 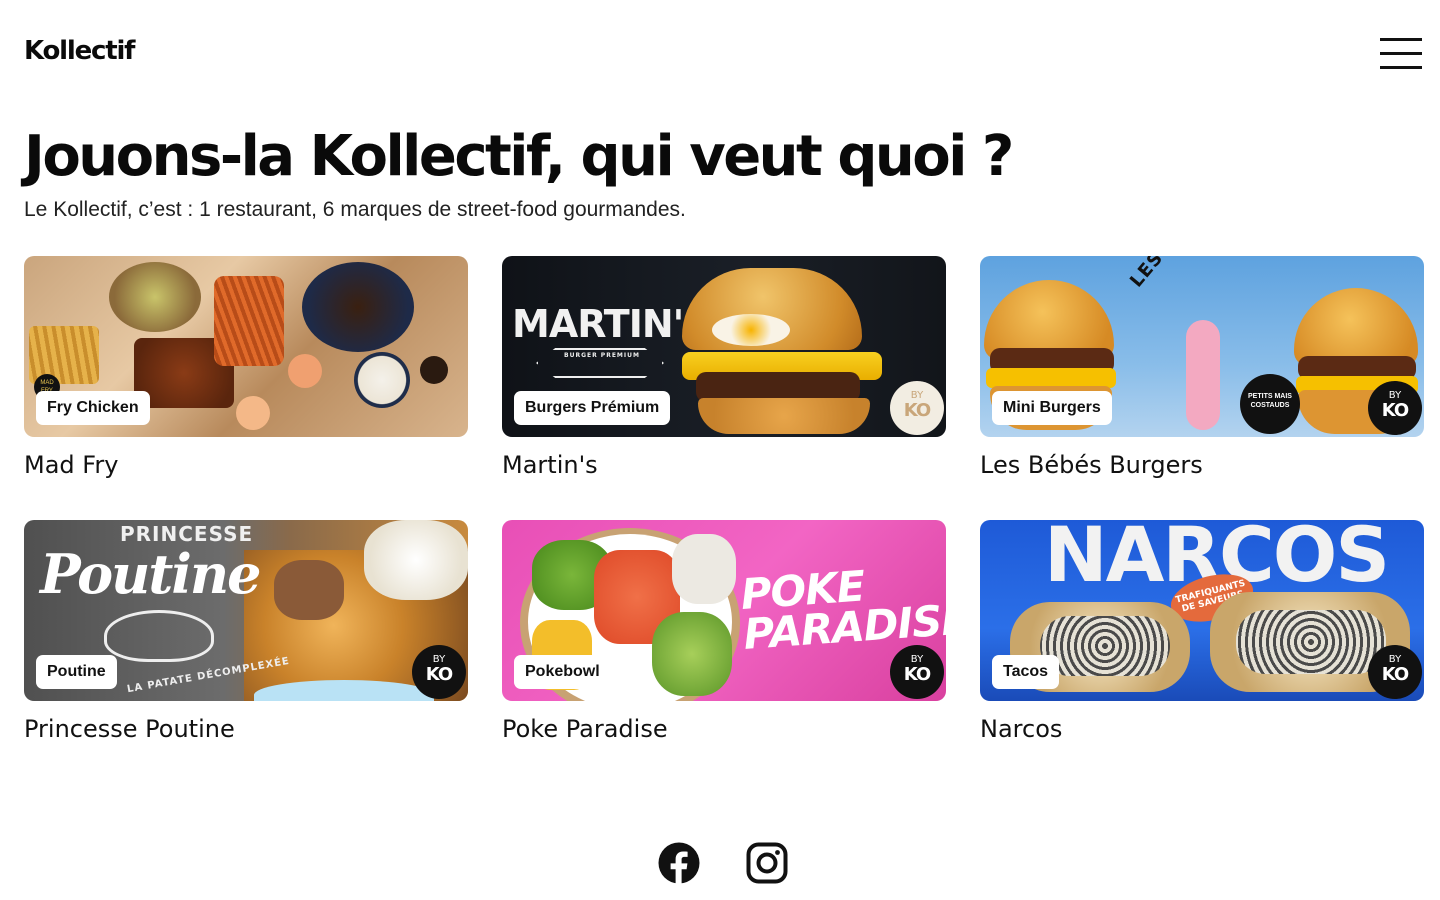 I want to click on brand-tag: Pokebowl, so click(x=562, y=672).